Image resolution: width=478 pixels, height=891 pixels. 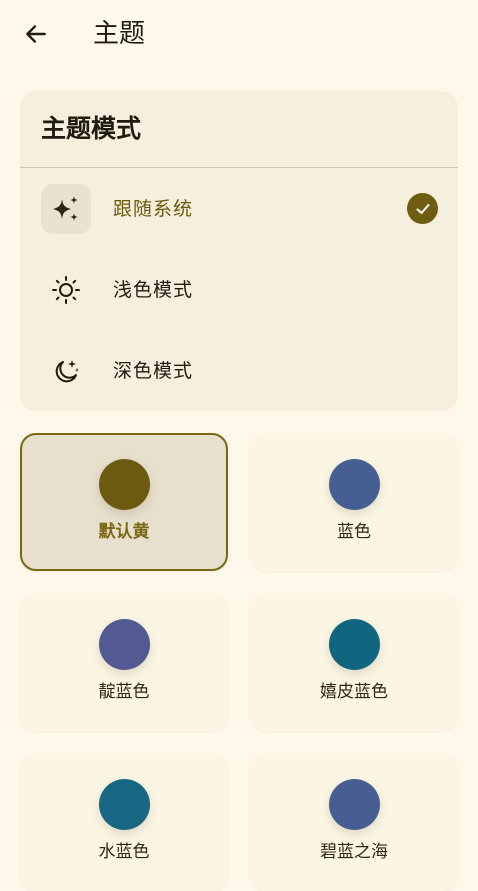 I want to click on color-card-azure-sea: 碧蓝之海, so click(x=354, y=822).